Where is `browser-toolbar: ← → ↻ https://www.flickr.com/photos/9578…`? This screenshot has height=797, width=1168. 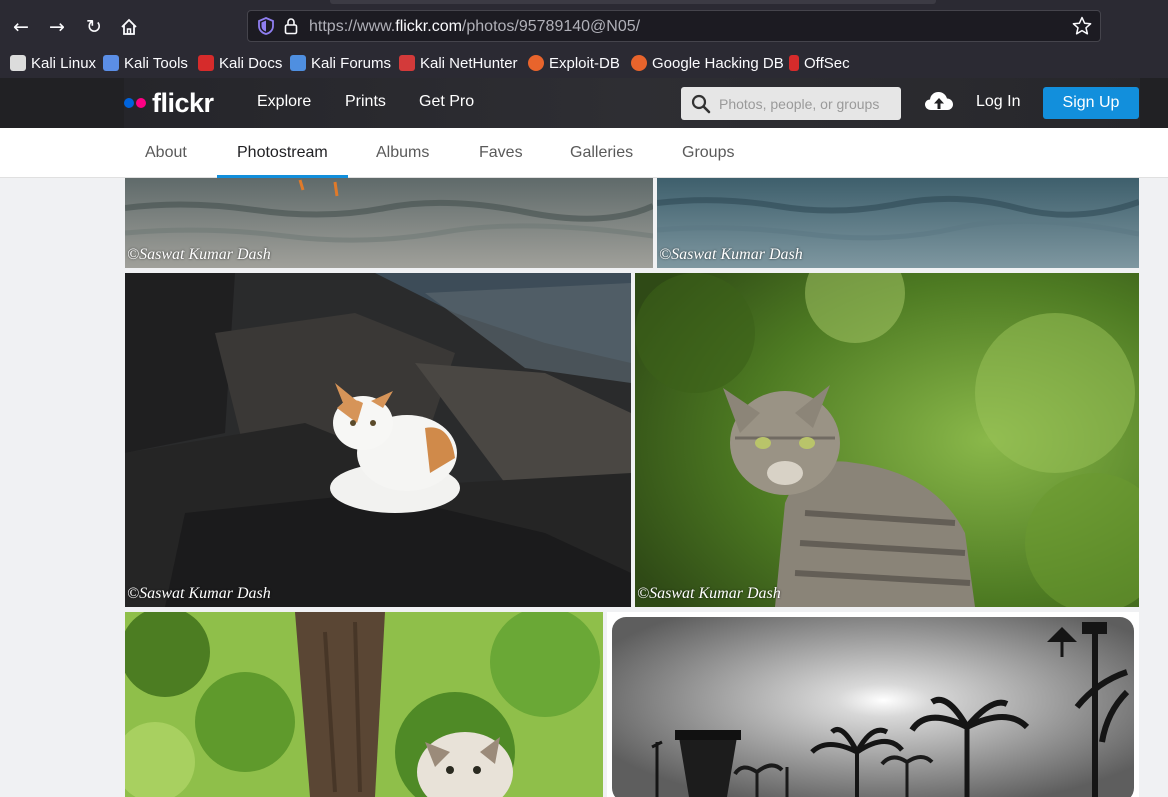 browser-toolbar: ← → ↻ https://www.flickr.com/photos/9578… is located at coordinates (584, 39).